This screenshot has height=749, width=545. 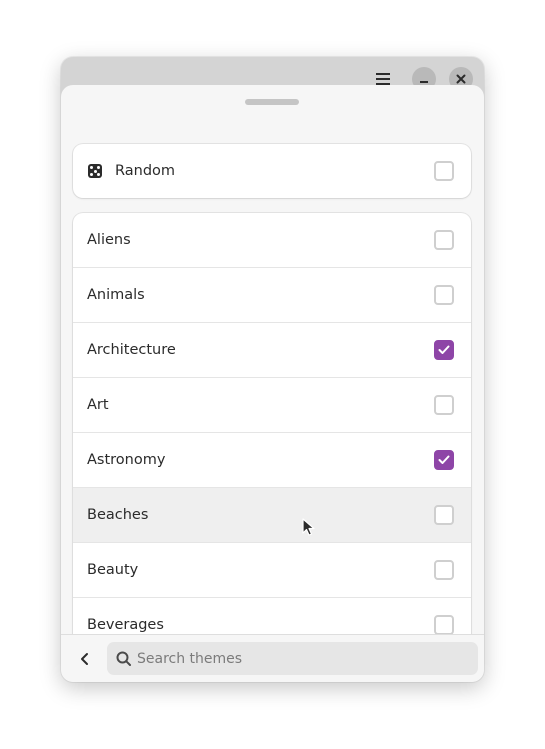 I want to click on search-input, so click(x=302, y=658).